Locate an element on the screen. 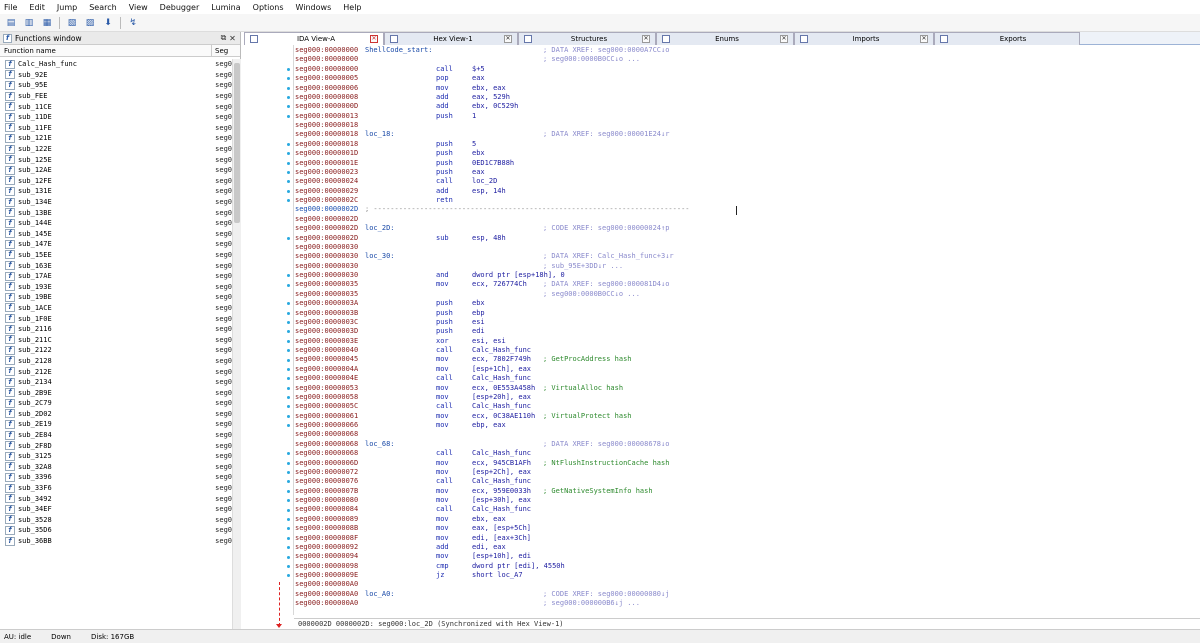 The height and width of the screenshot is (643, 1200). function-row: f sub_92E seg0 is located at coordinates (116, 75).